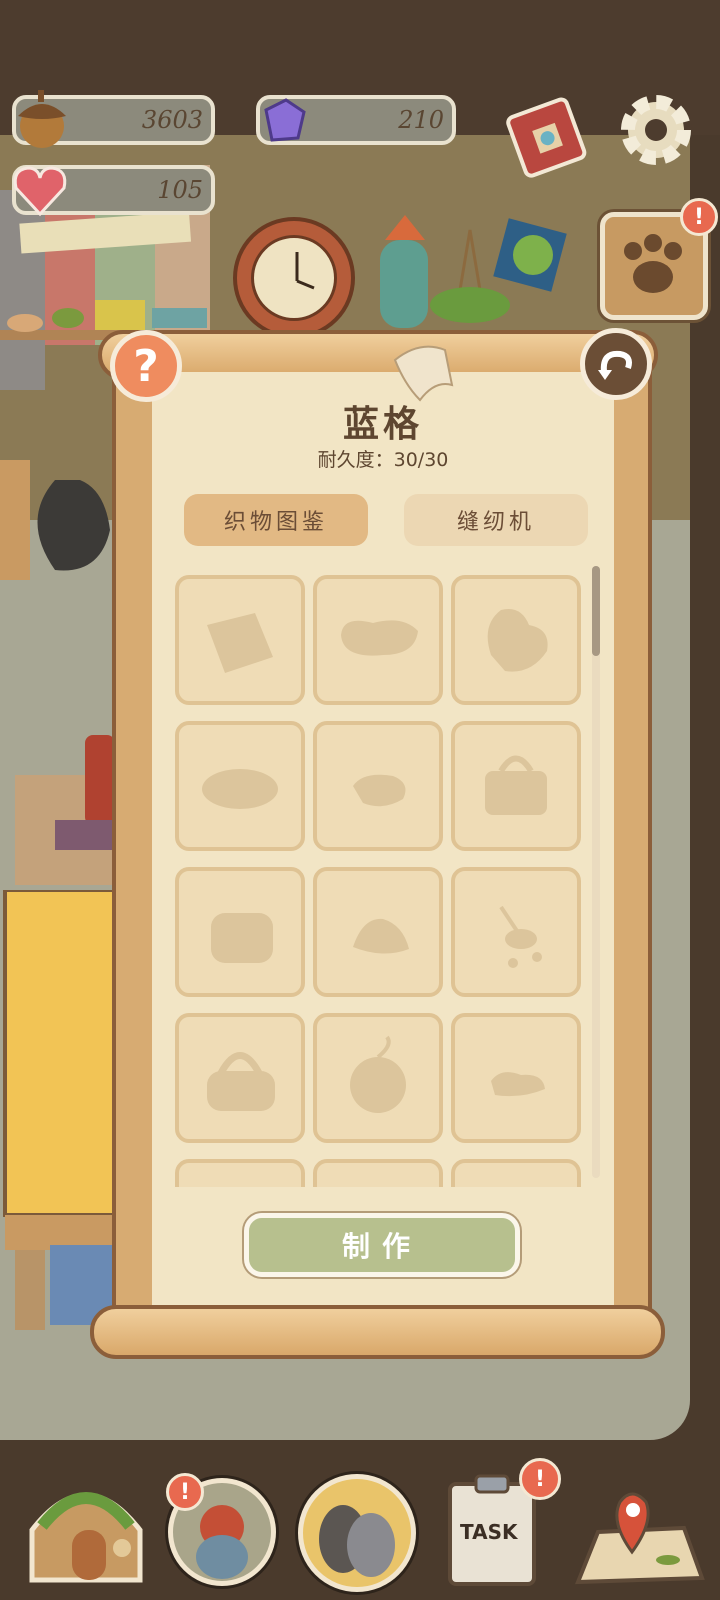 The height and width of the screenshot is (1600, 720). I want to click on grid-item-cloth, so click(240, 640).